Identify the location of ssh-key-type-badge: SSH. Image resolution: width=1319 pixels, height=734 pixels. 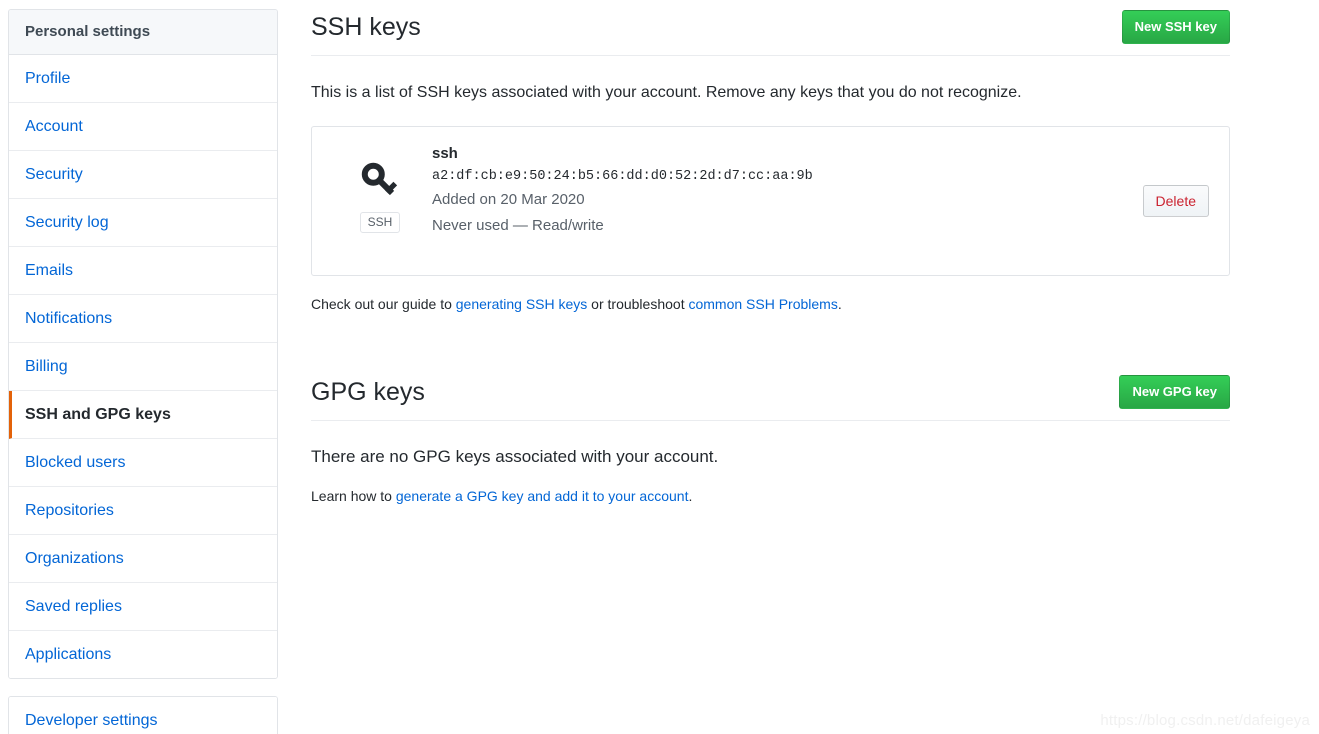
(380, 222).